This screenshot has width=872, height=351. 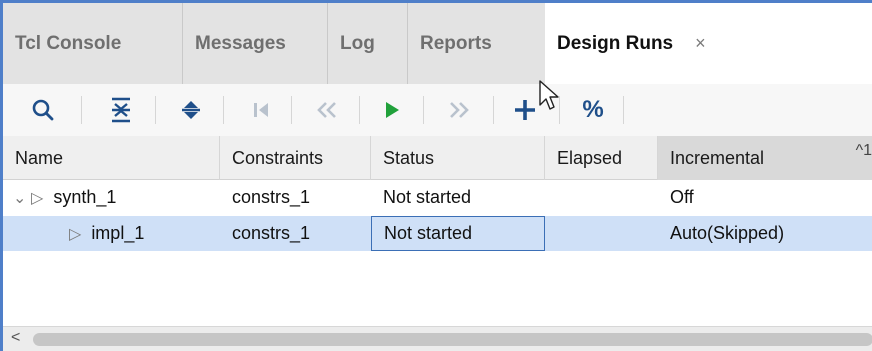 I want to click on close-tab-icon: ×, so click(x=700, y=43).